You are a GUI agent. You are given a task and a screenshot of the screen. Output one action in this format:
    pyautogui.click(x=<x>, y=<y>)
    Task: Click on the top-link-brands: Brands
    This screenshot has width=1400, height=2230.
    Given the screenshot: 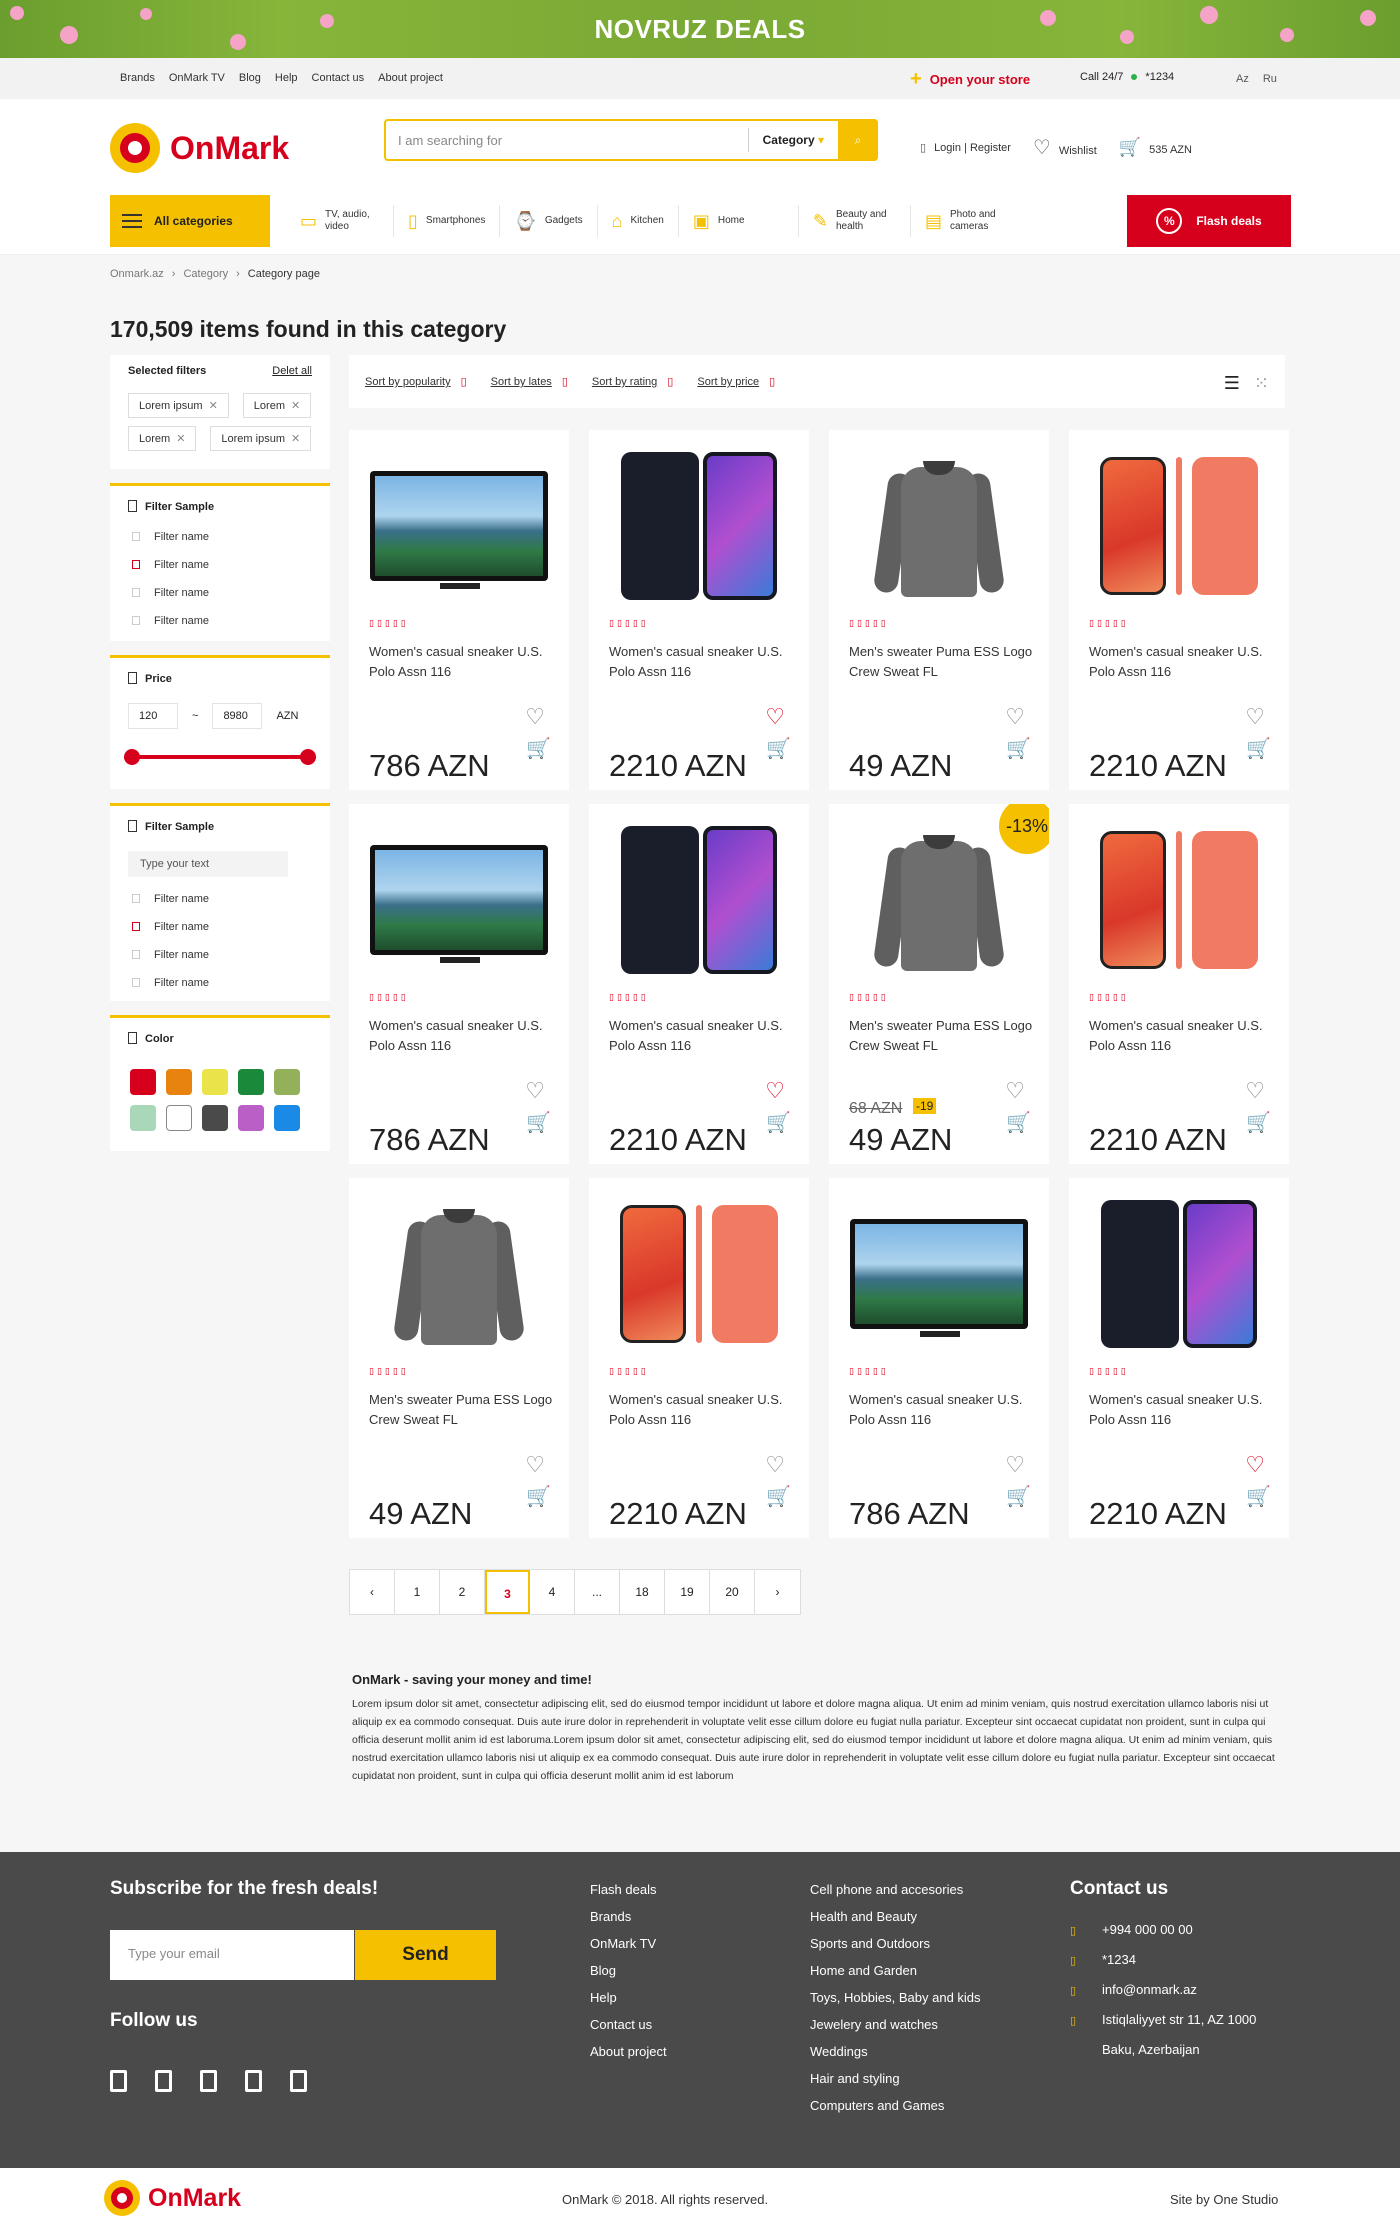 What is the action you would take?
    pyautogui.click(x=137, y=78)
    